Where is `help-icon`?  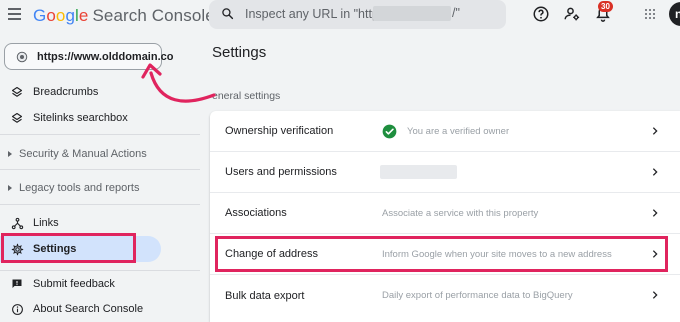 help-icon is located at coordinates (541, 14).